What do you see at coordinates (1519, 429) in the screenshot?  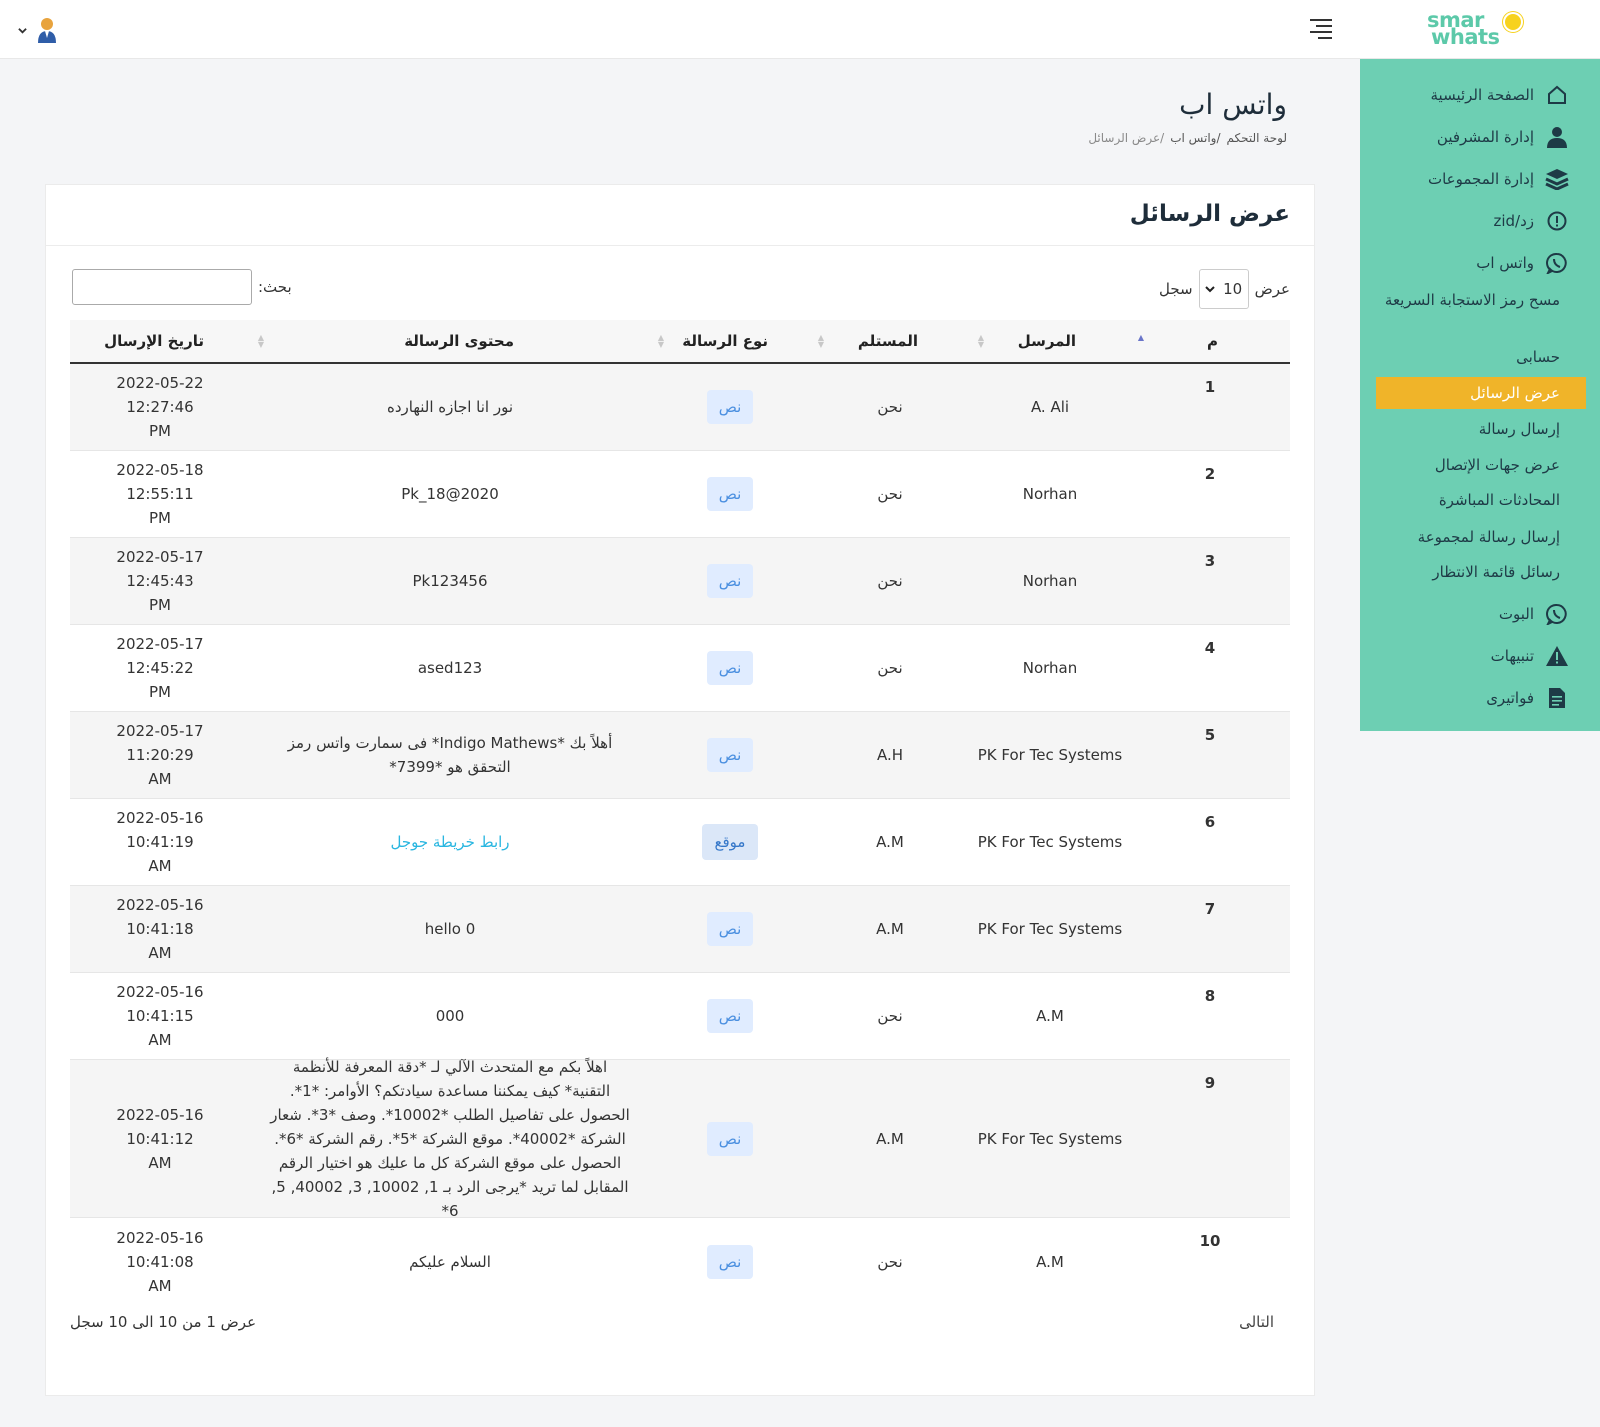 I see `sidebar-item-label: إرسال رسالة` at bounding box center [1519, 429].